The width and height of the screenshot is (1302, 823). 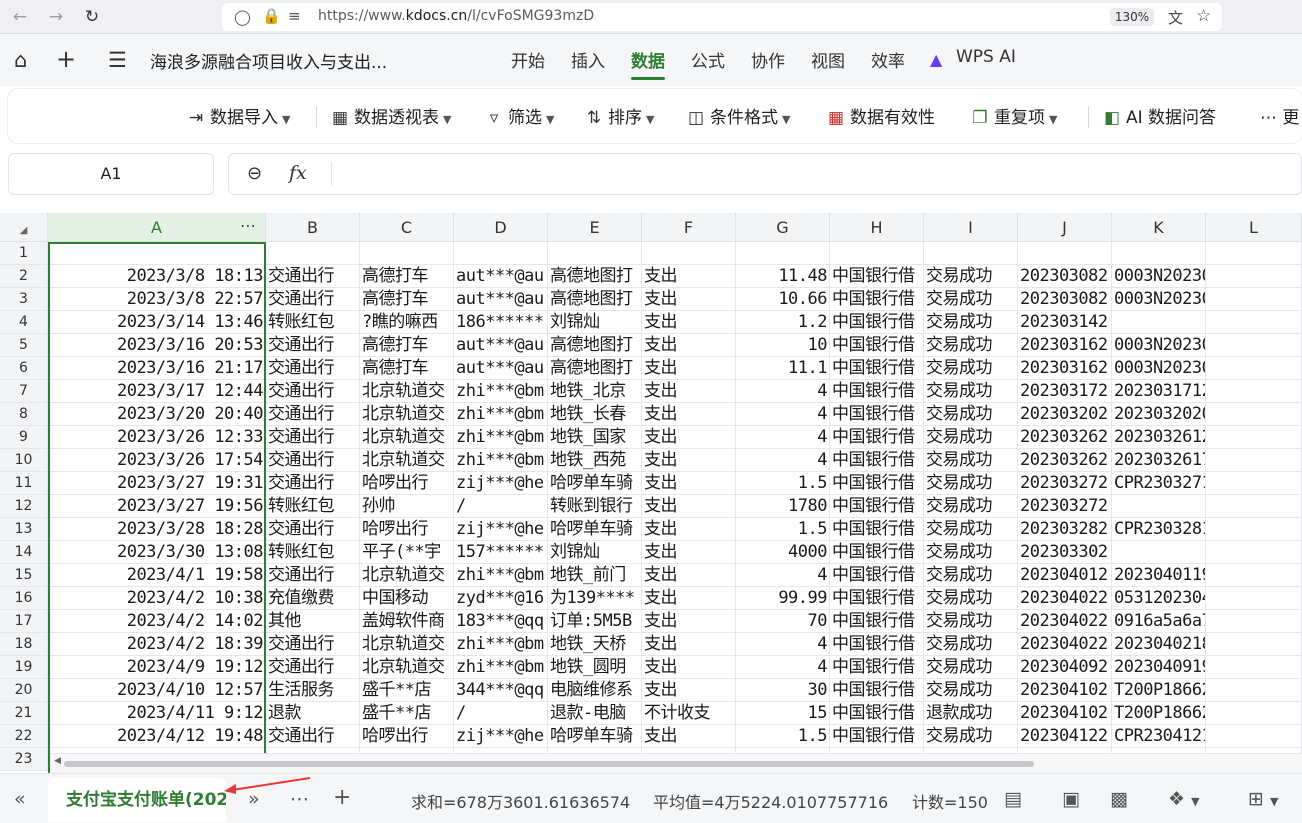 I want to click on table-cell: 202303162, so click(x=1065, y=345).